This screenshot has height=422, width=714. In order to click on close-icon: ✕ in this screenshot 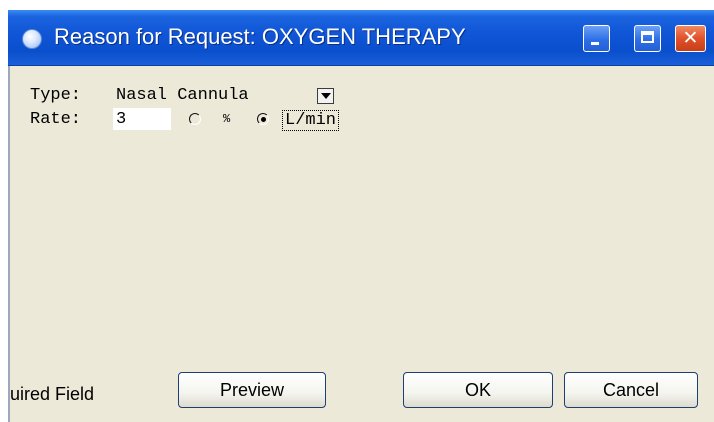, I will do `click(690, 38)`.